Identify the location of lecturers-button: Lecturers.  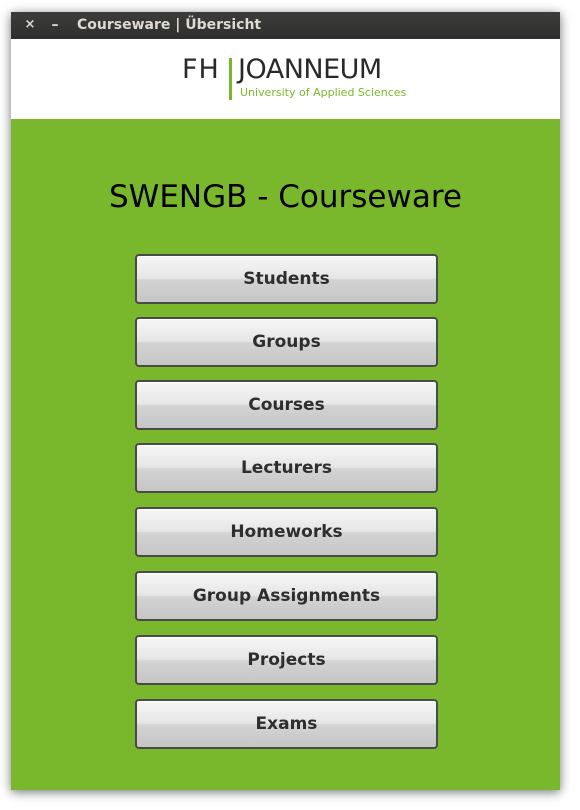
(286, 468).